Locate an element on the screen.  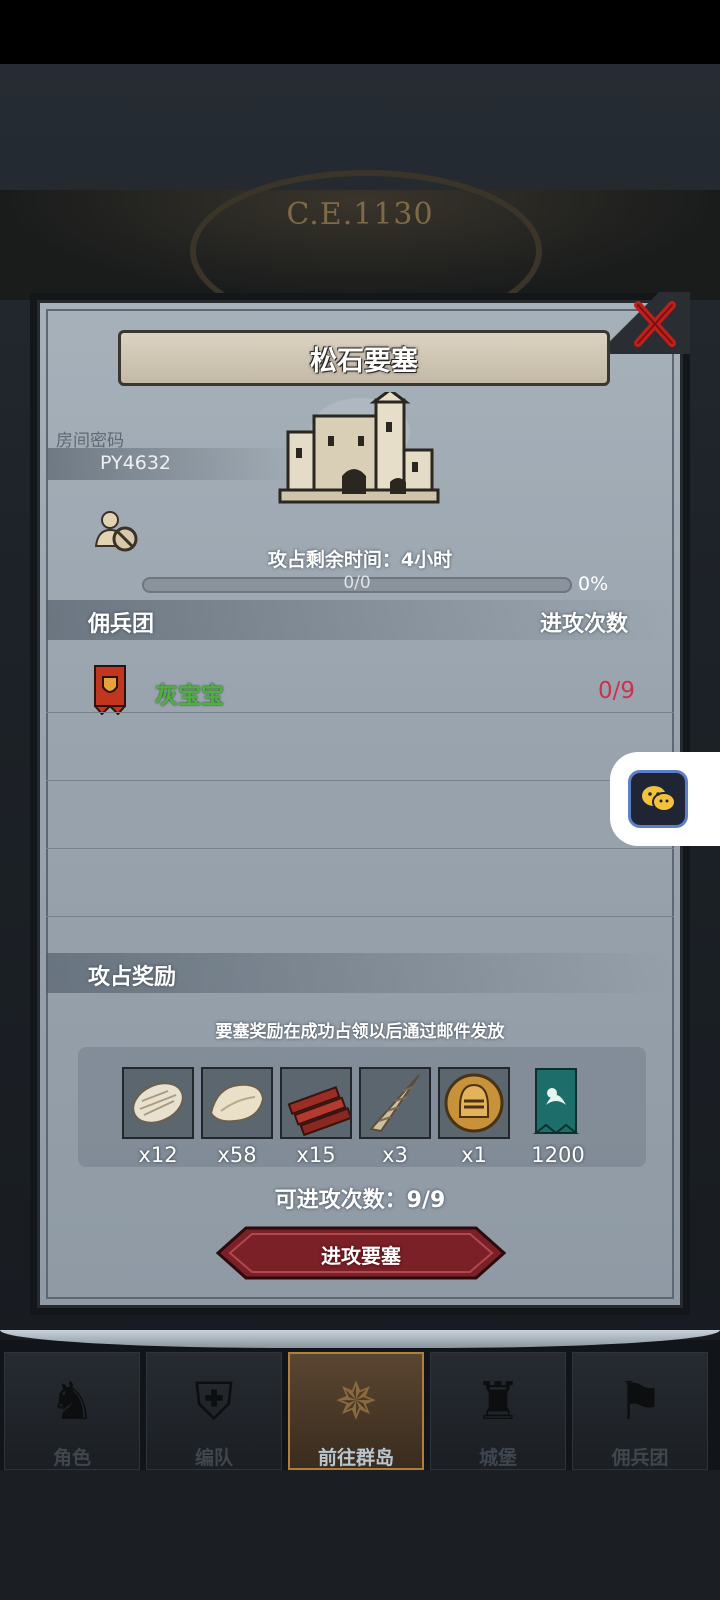
title-plate: 松石要塞 is located at coordinates (364, 358).